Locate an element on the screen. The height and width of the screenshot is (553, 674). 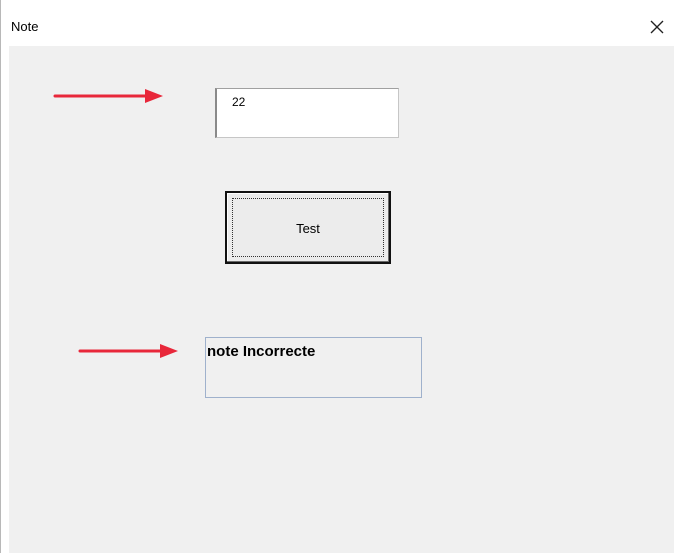
title-bar: Note is located at coordinates (337, 23).